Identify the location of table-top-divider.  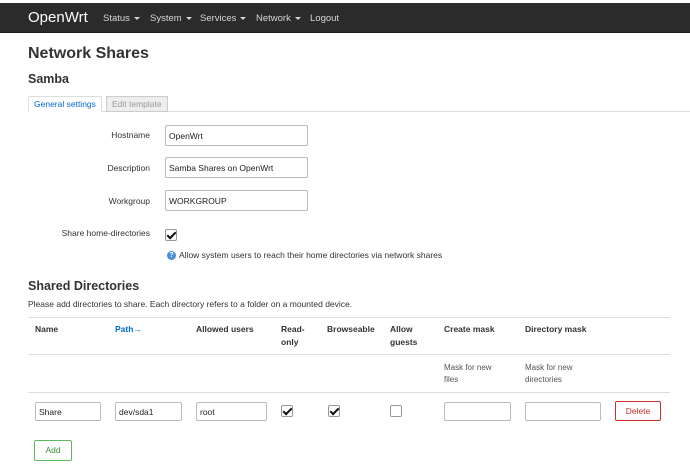
(349, 317).